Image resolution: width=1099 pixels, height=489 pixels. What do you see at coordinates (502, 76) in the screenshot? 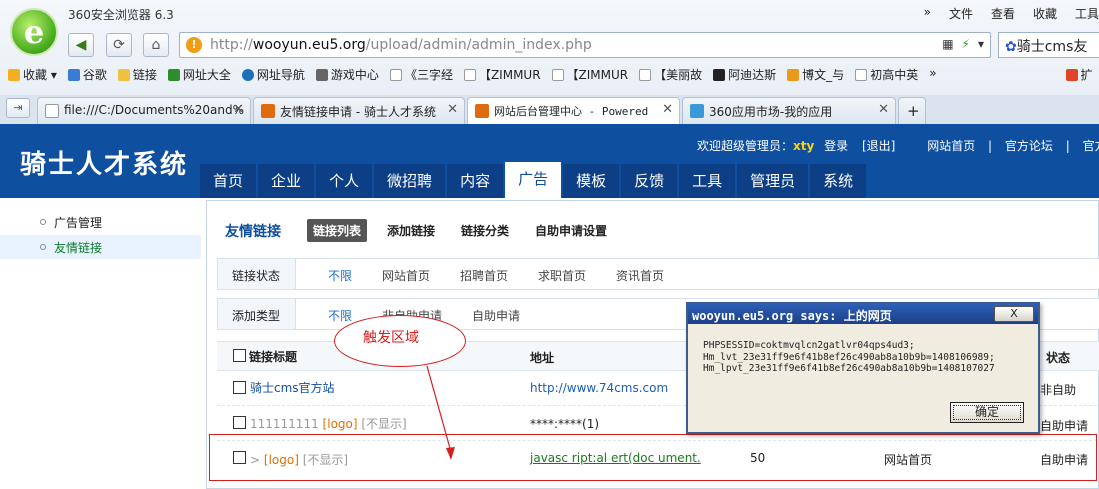
I see `bookmark-zimmur-1: 【ZIMMUR` at bounding box center [502, 76].